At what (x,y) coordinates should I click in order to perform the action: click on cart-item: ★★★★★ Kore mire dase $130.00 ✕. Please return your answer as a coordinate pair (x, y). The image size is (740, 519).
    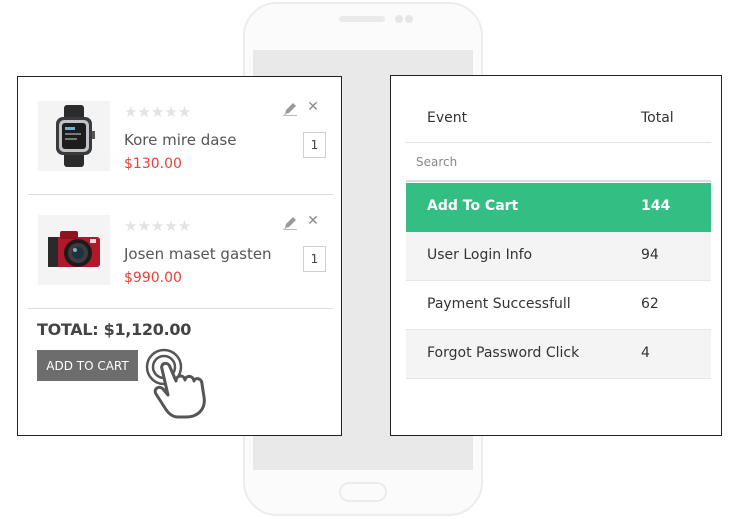
    Looking at the image, I should click on (180, 138).